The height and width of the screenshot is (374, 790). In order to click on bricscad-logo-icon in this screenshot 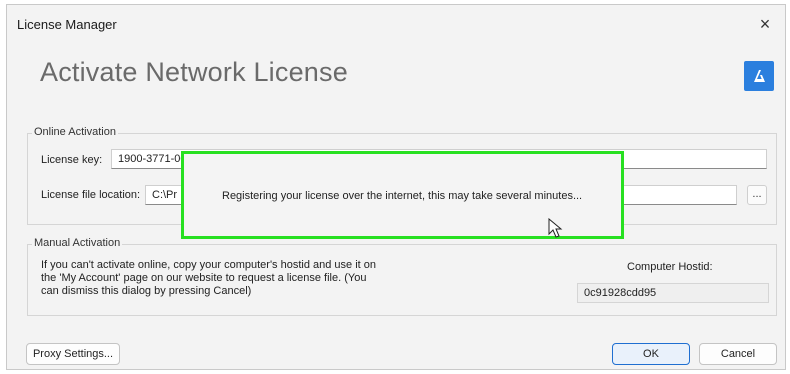, I will do `click(759, 76)`.